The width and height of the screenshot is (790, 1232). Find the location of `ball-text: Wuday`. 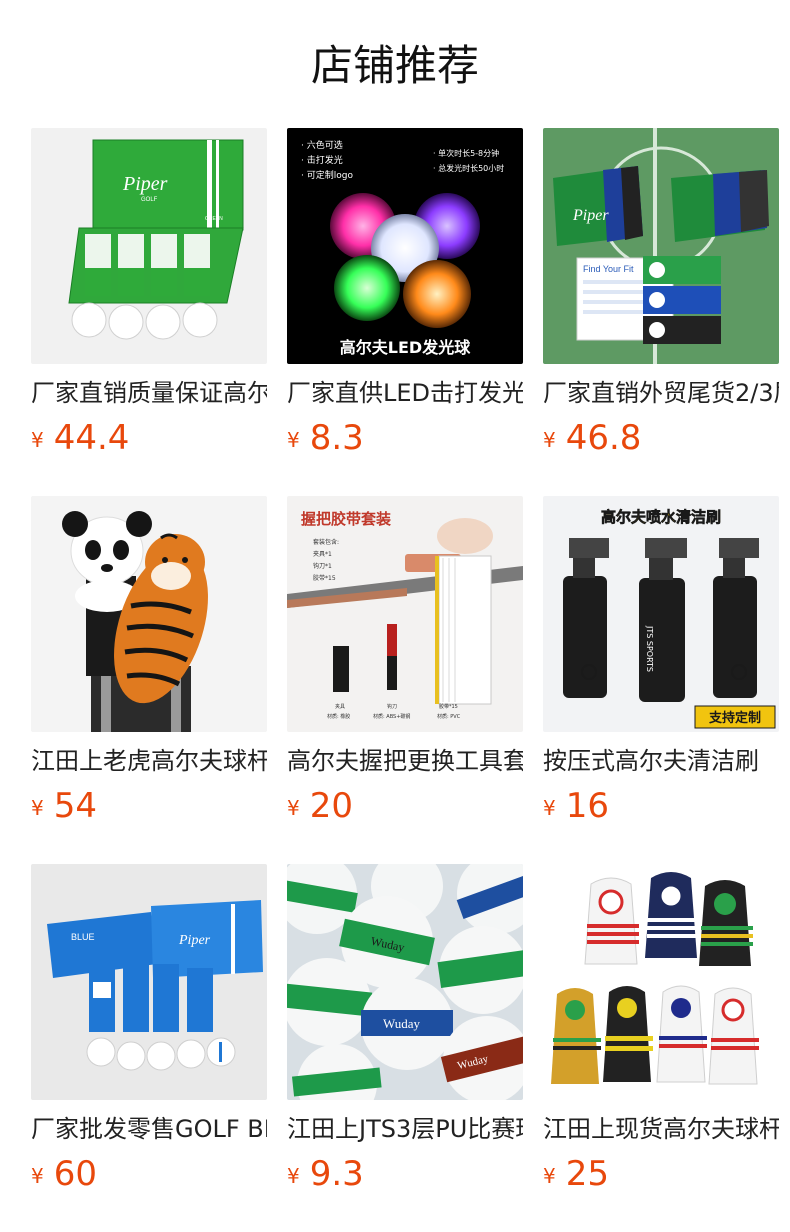

ball-text: Wuday is located at coordinates (402, 1023).